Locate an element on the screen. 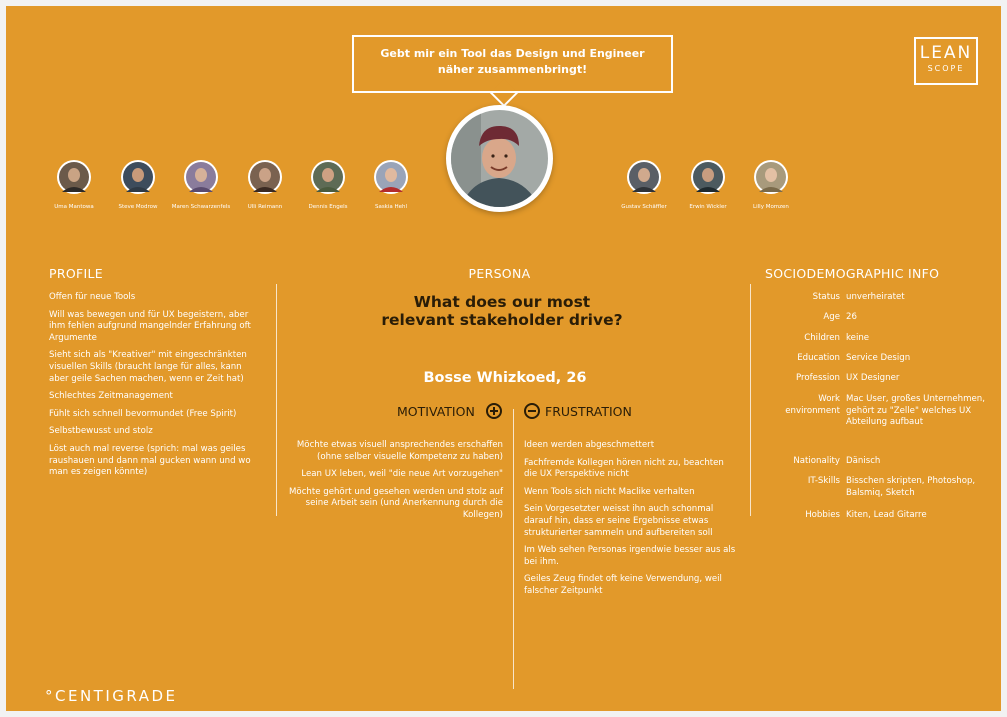 Image resolution: width=1007 pixels, height=717 pixels. persona-photo-icon is located at coordinates (499, 158).